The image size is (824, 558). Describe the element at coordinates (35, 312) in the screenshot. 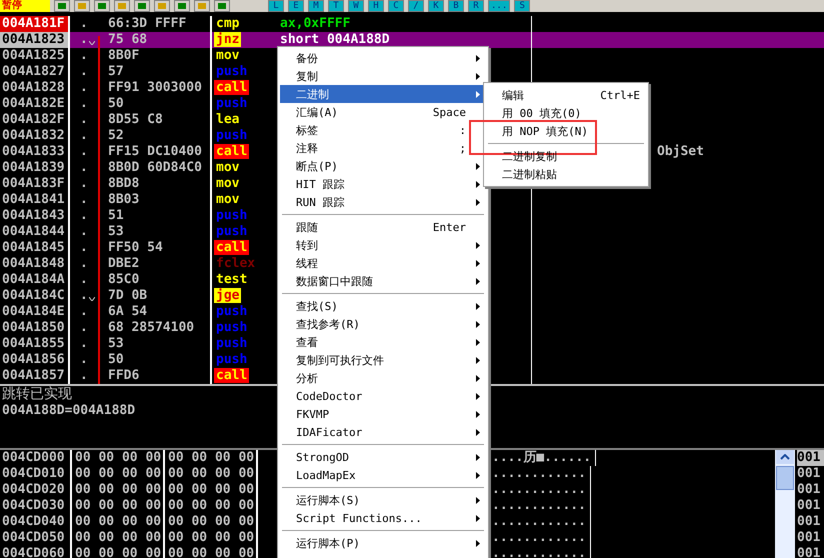

I see `address: 004A184E` at that location.